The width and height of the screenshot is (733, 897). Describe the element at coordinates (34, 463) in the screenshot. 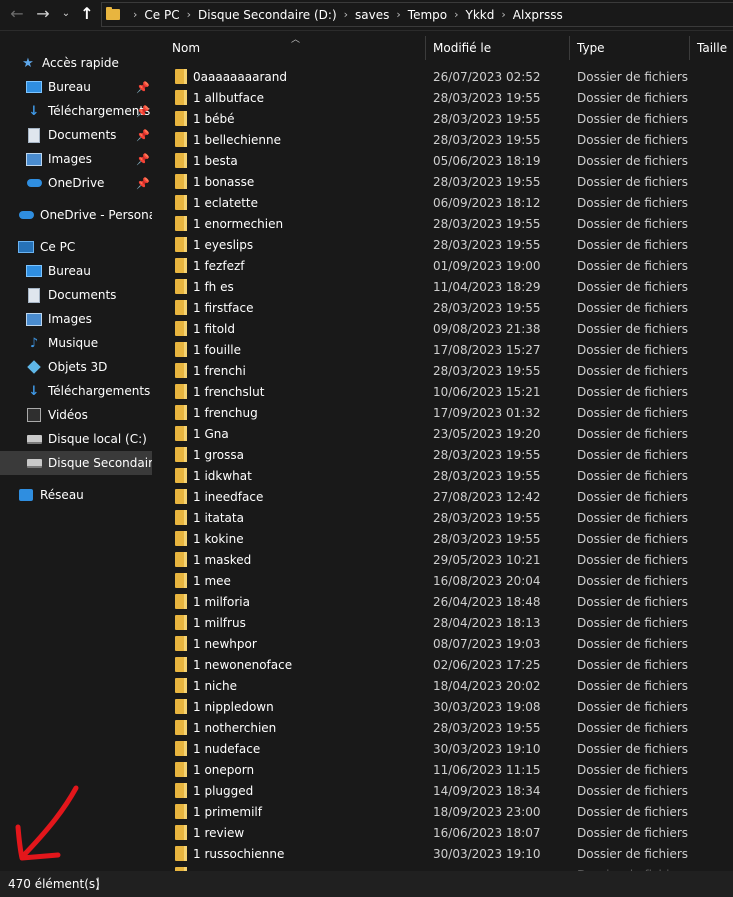

I see `hard-drive-icon` at that location.